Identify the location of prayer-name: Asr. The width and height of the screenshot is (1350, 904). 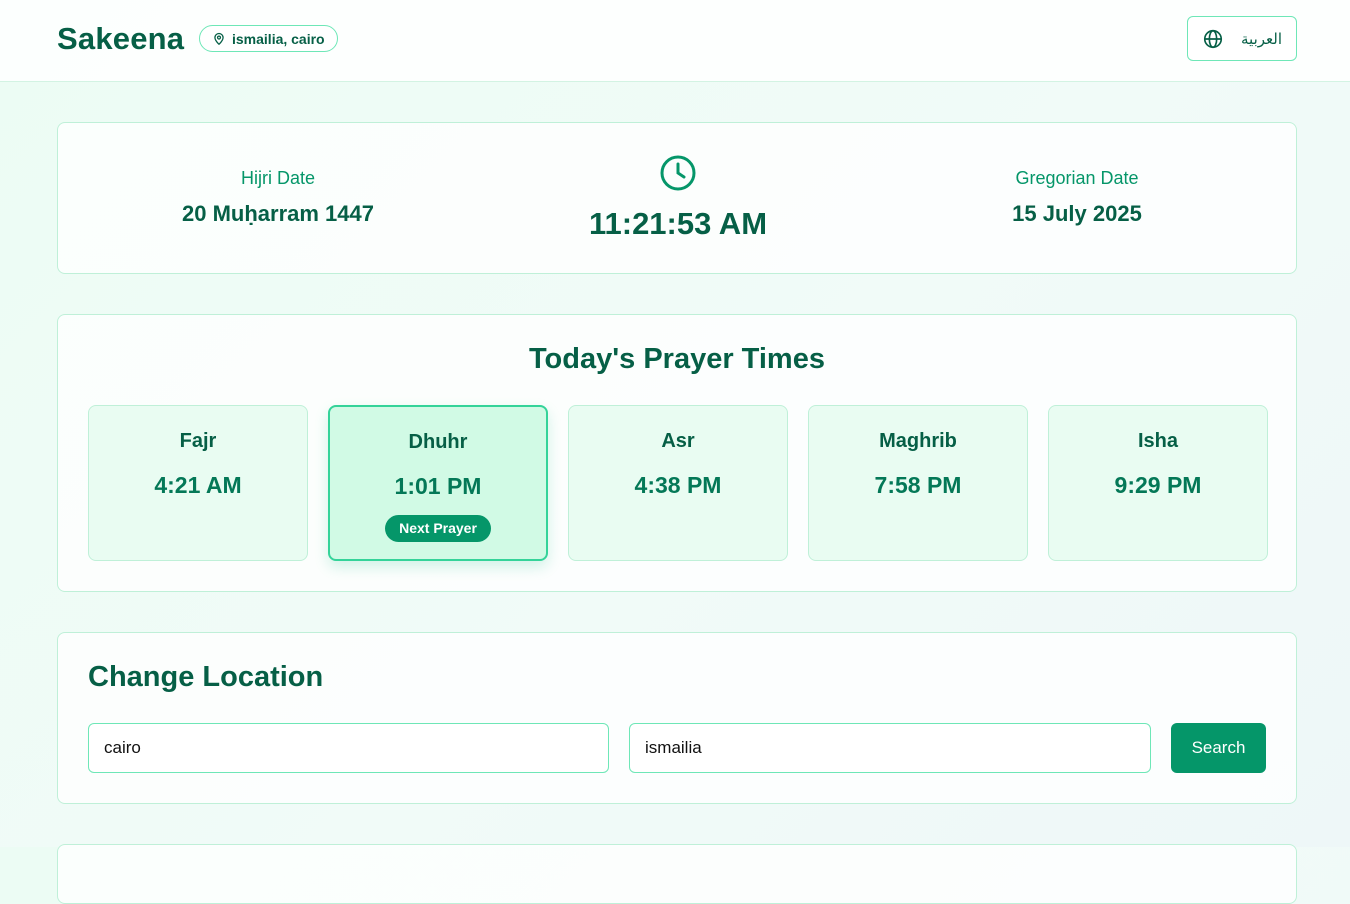
(678, 441).